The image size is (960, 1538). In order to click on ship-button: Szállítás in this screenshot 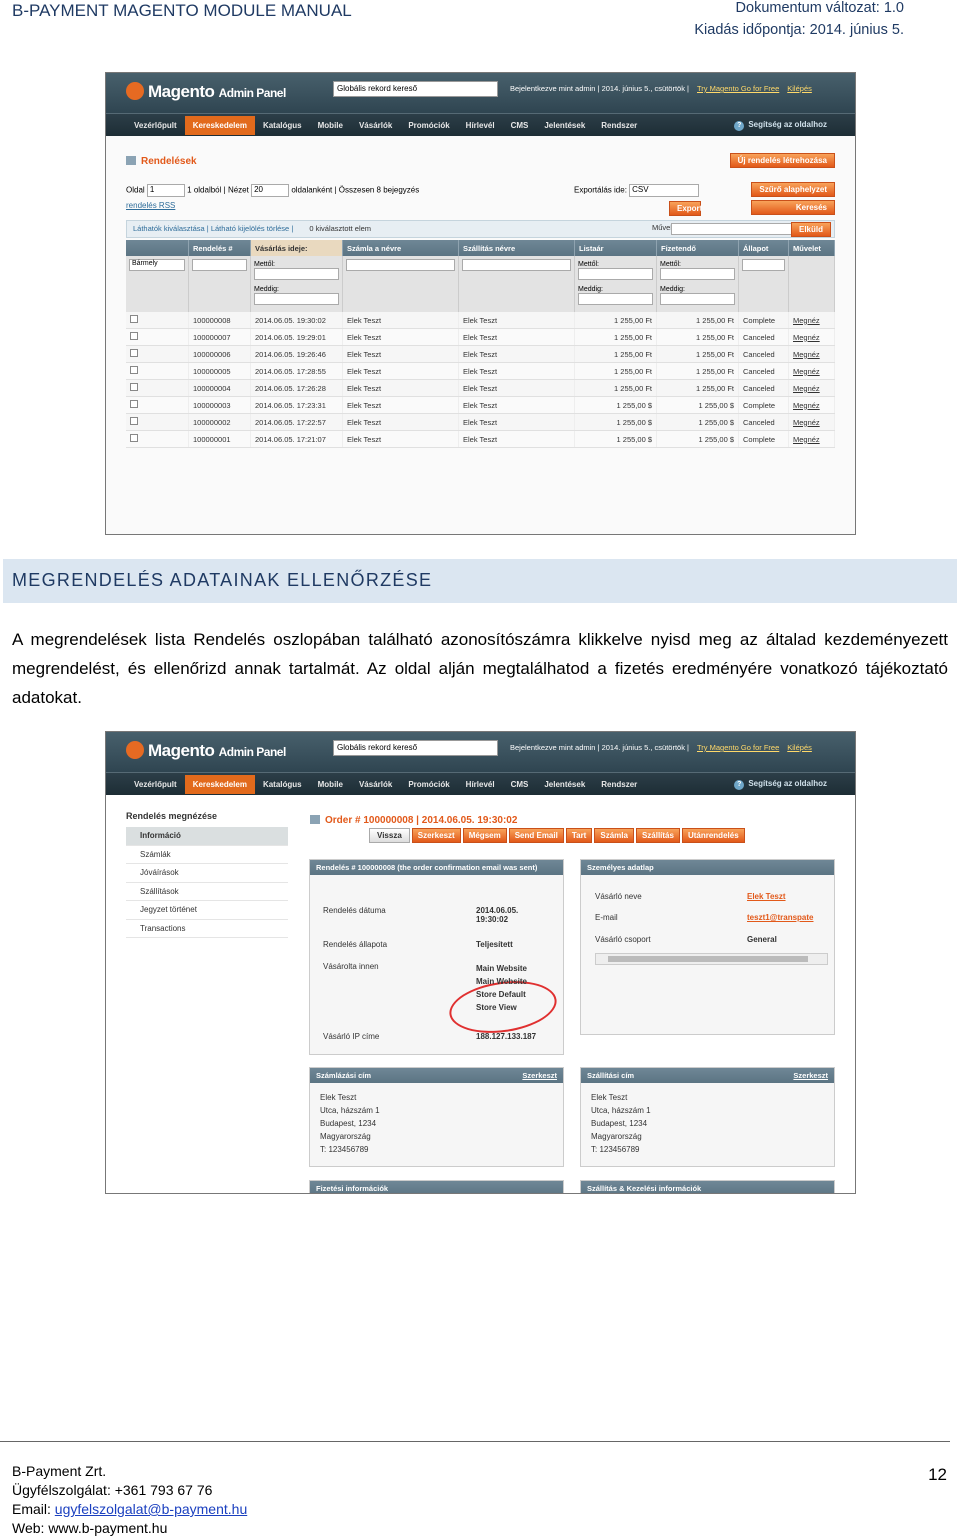, I will do `click(657, 835)`.